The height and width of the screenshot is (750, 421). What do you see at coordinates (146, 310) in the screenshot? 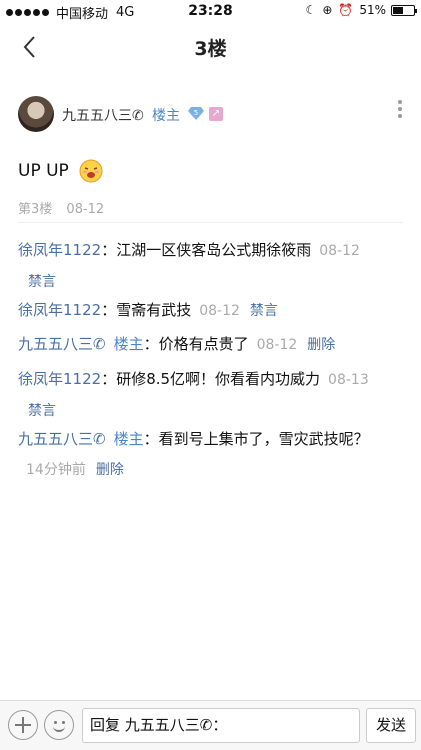
I see `reply-text: ：雪斋有武技` at bounding box center [146, 310].